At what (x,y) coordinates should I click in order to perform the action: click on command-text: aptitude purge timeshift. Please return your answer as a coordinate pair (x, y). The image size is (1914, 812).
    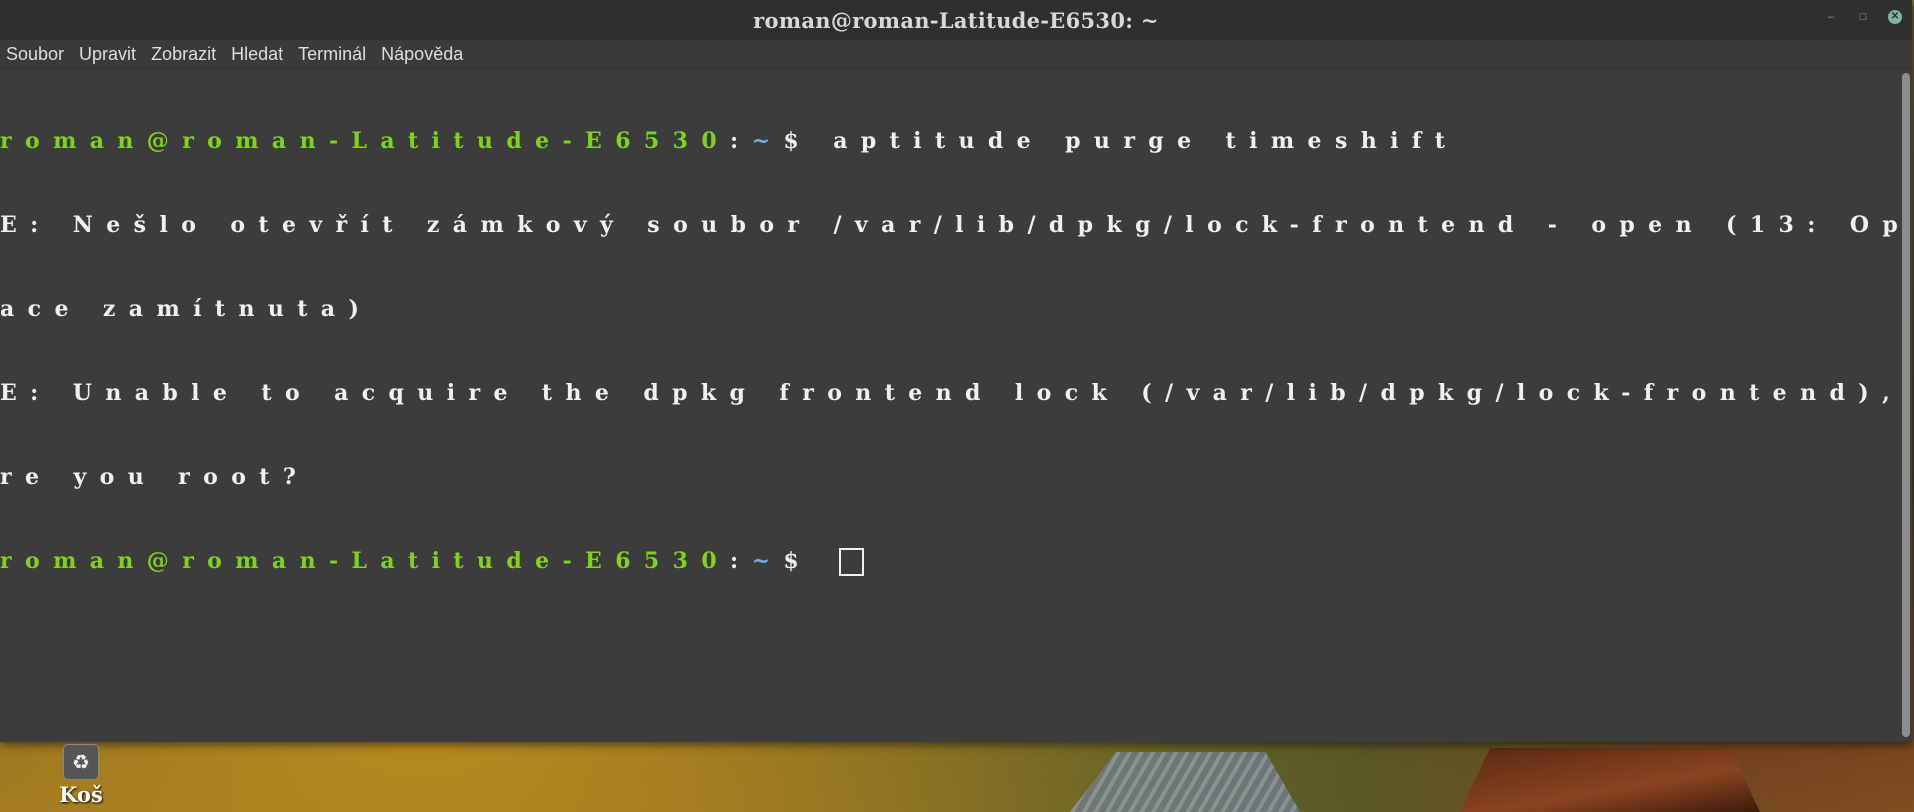
    Looking at the image, I should click on (1146, 141).